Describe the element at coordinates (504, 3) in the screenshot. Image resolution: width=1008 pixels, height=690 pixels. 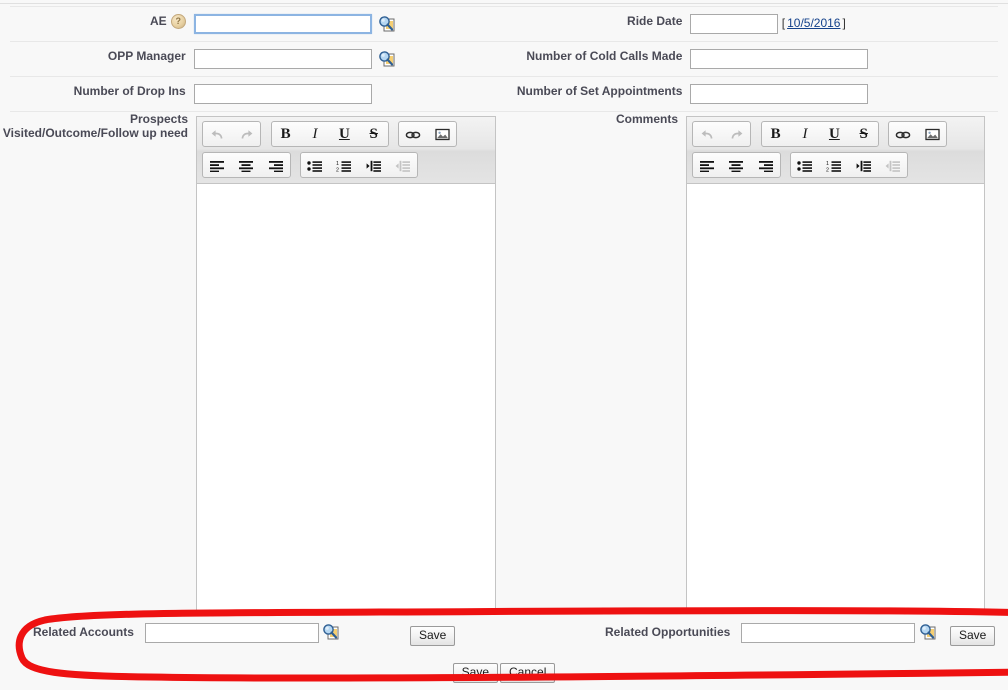
I see `top-divider` at that location.